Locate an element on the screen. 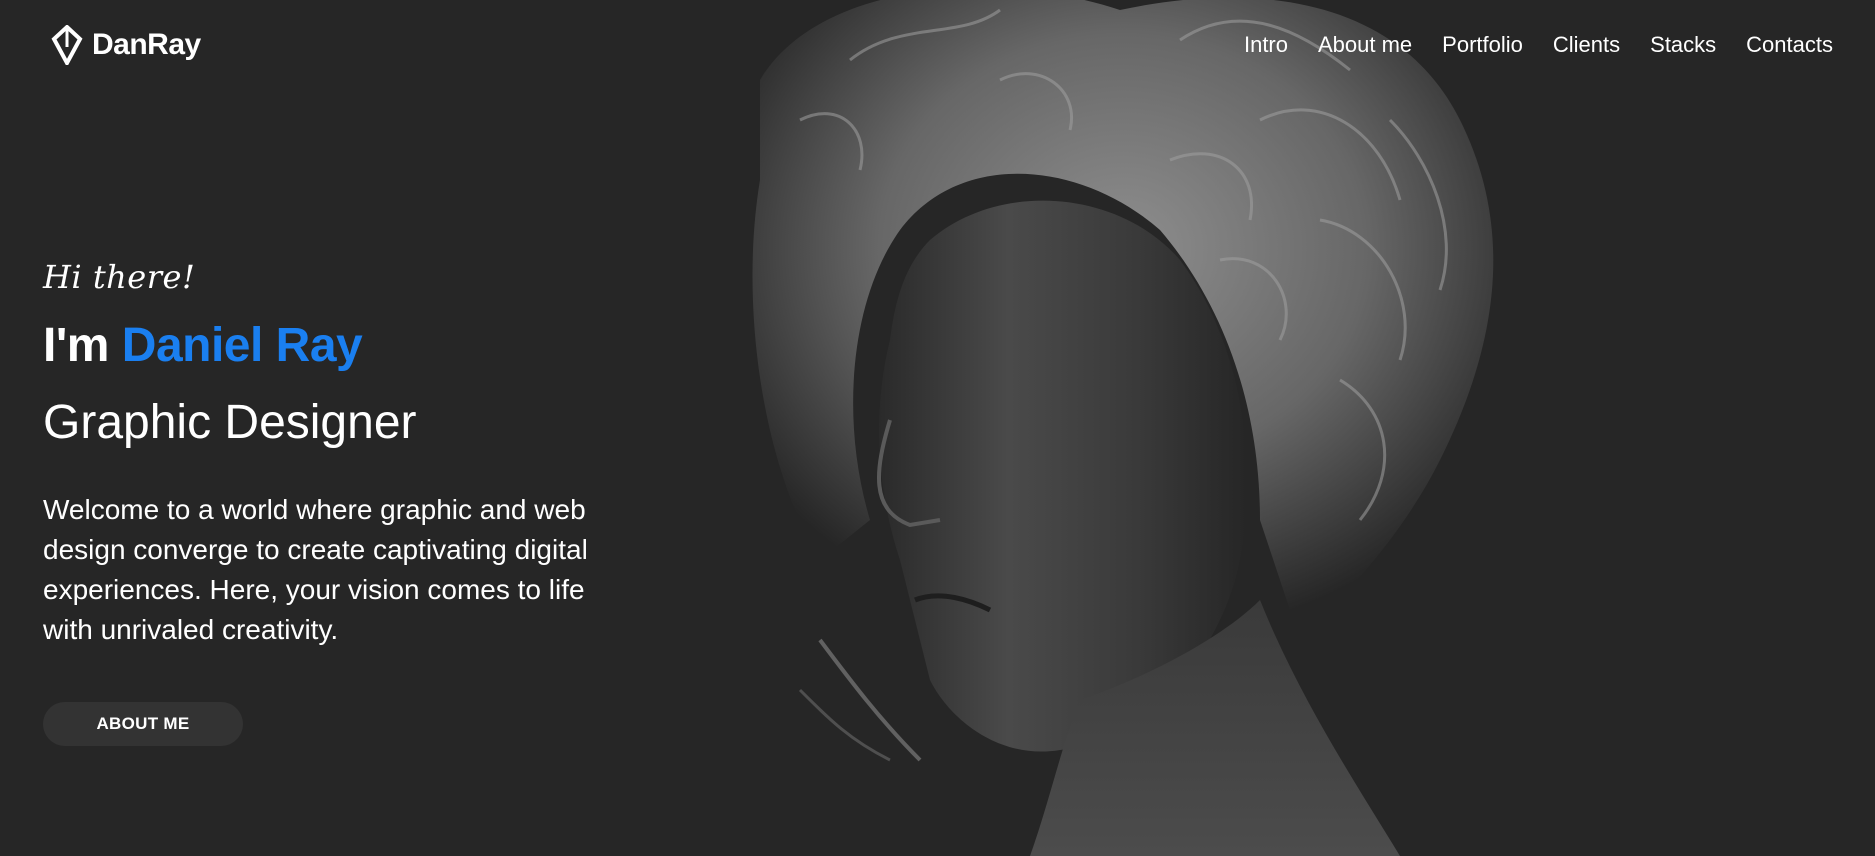 This screenshot has height=856, width=1875. nav-item-portfolio: Portfolio is located at coordinates (1482, 45).